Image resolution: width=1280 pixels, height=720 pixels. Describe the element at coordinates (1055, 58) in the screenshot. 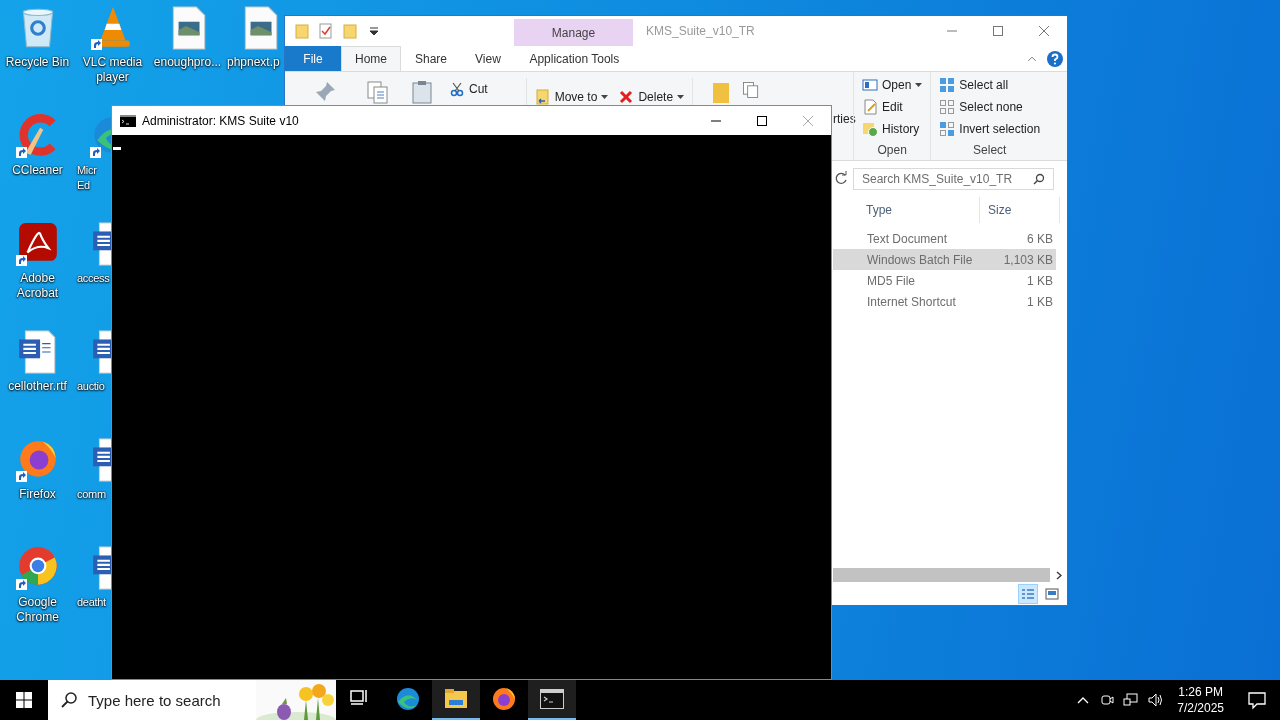

I see `help-icon` at that location.